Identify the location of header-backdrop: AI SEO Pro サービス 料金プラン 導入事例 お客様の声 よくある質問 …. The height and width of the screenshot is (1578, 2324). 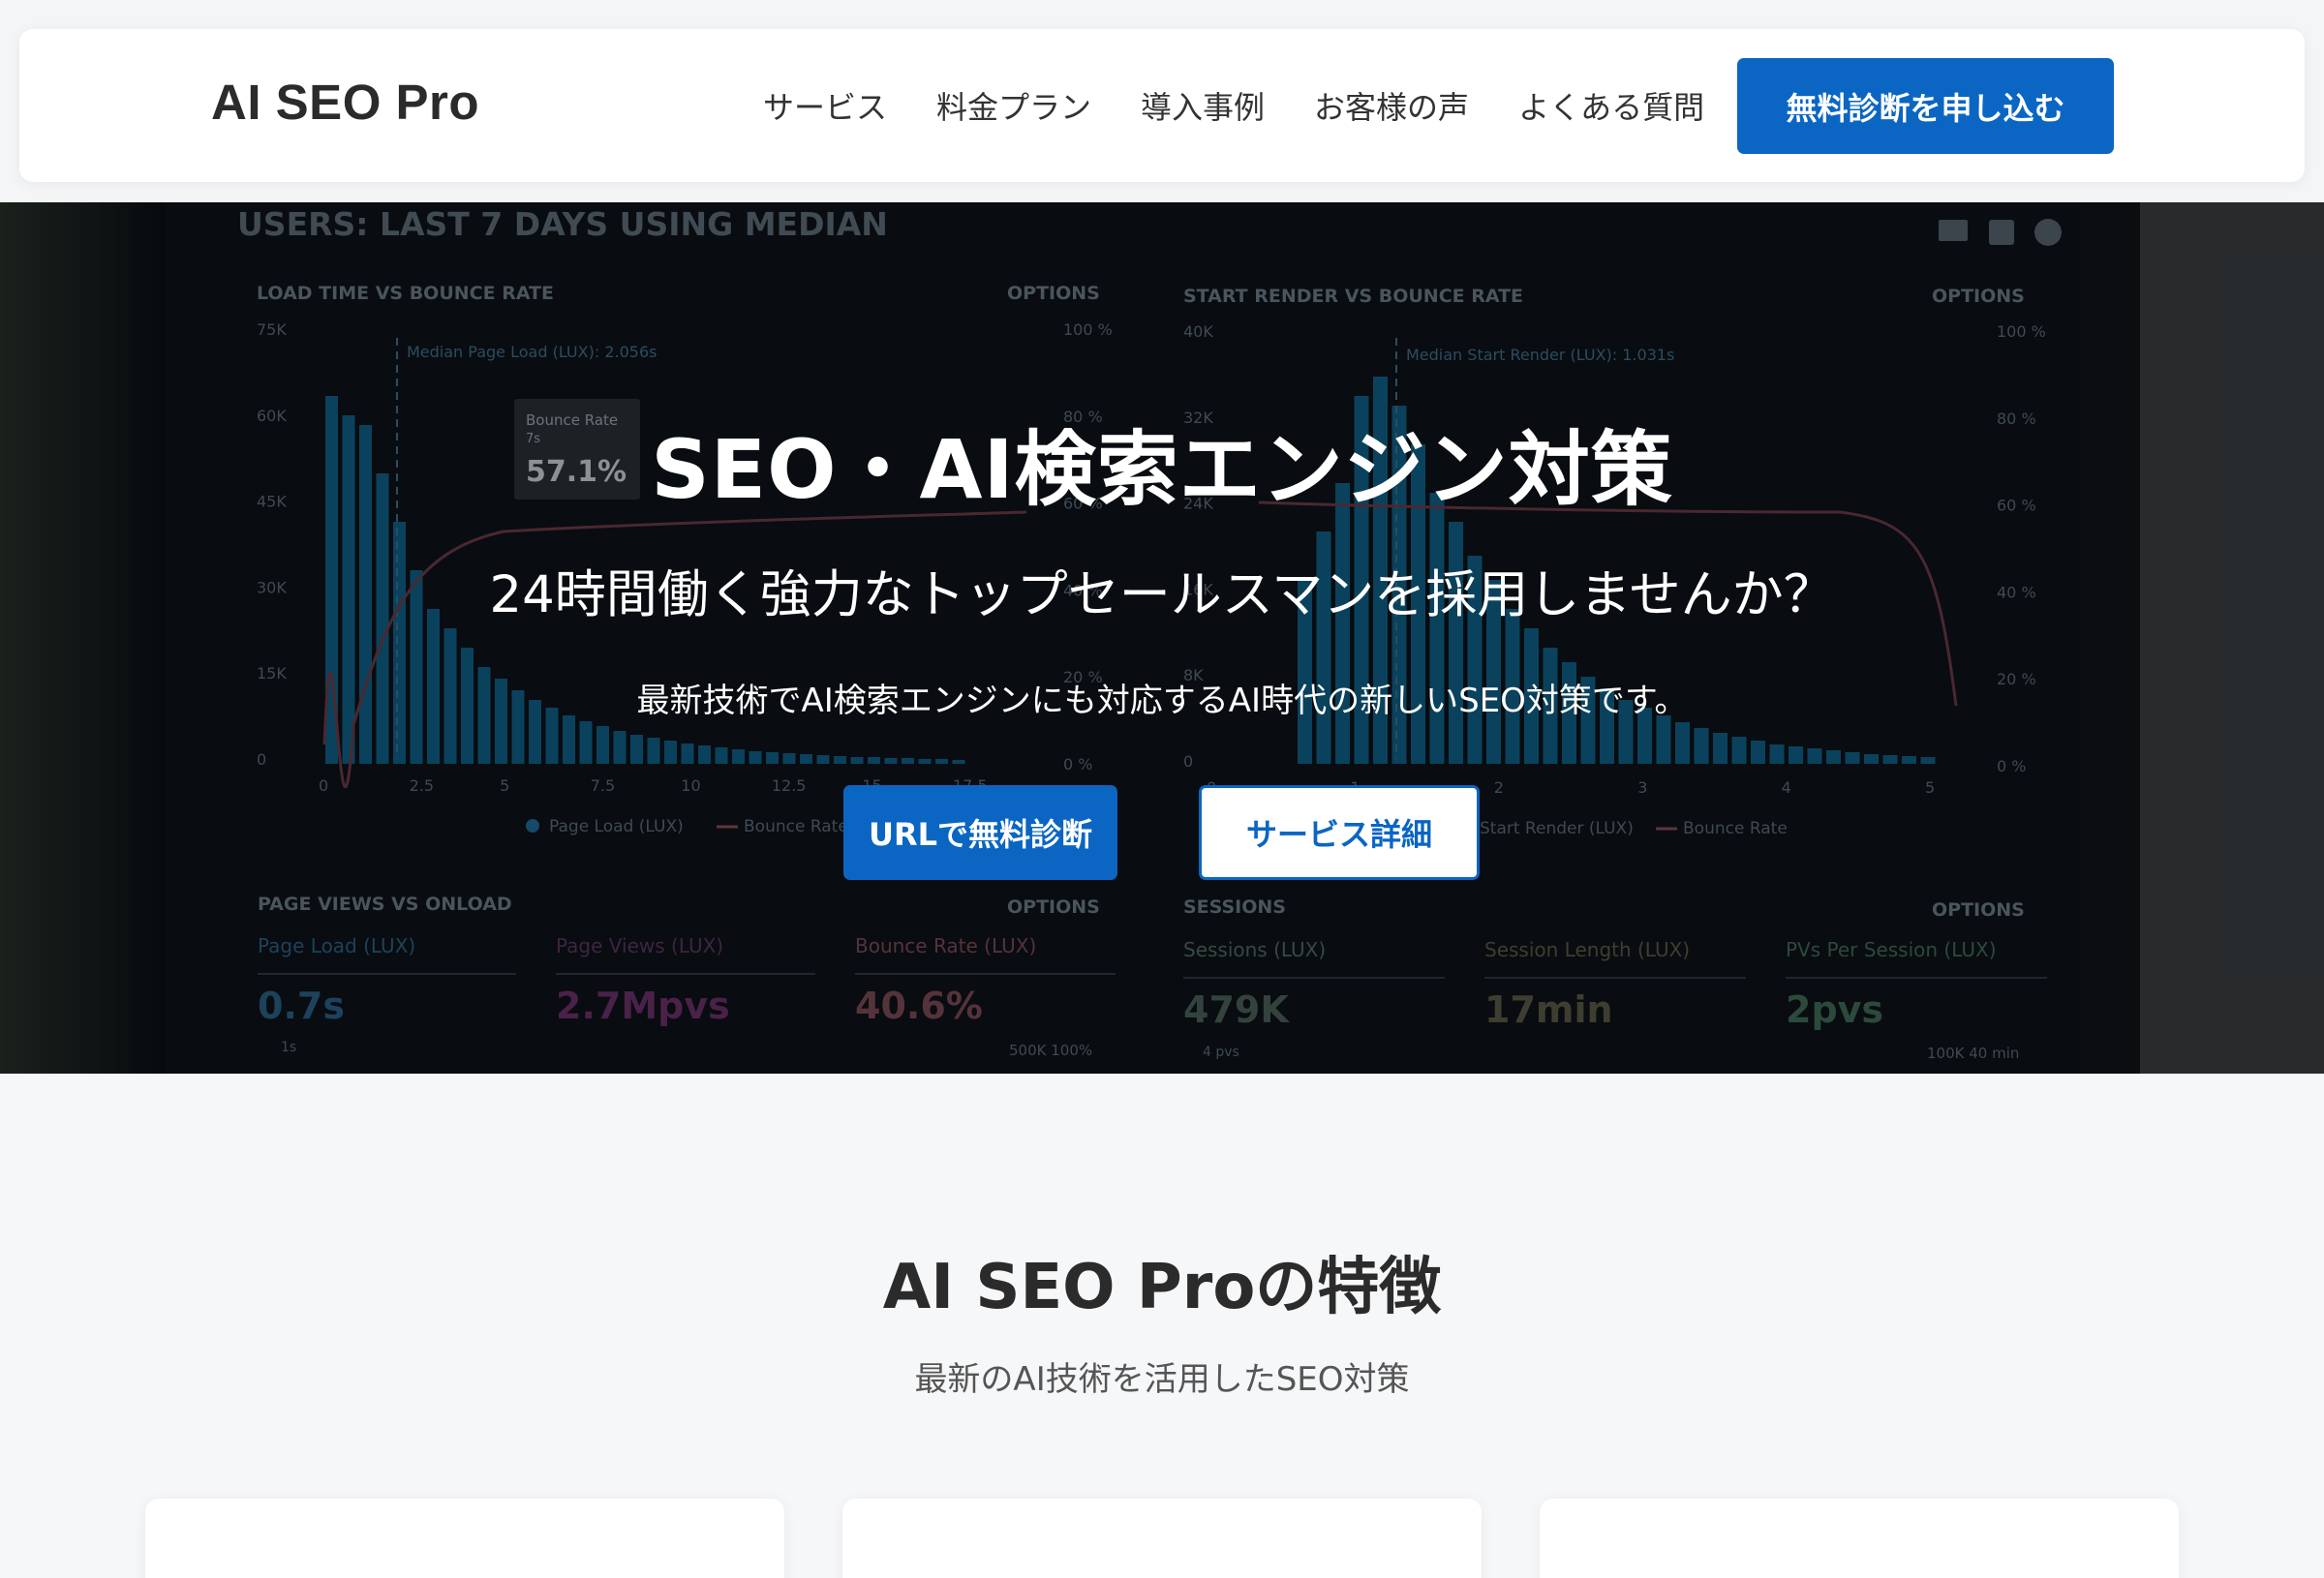
(1162, 101).